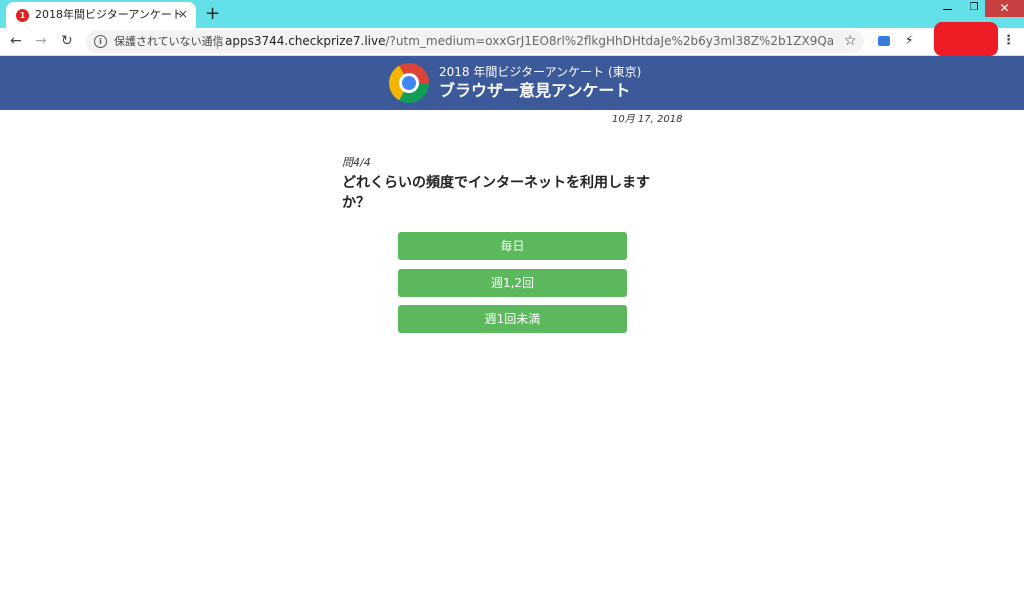 This screenshot has width=1024, height=607. I want to click on address-divider, so click(217, 42).